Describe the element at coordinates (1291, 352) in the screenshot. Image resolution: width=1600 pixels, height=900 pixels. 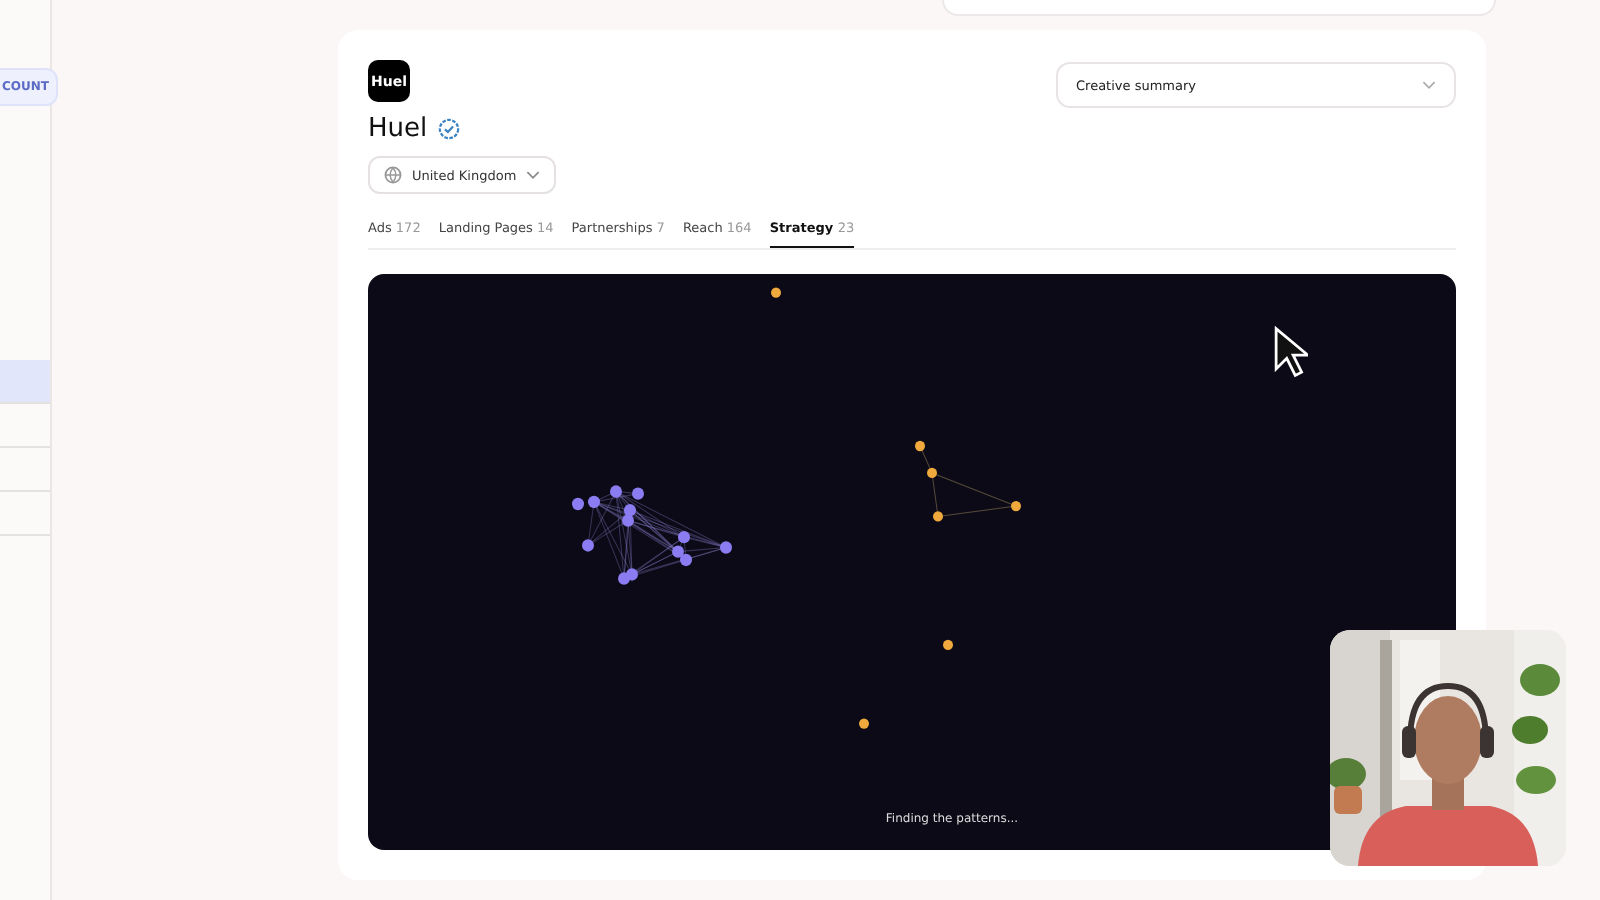
I see `cursor-icon` at that location.